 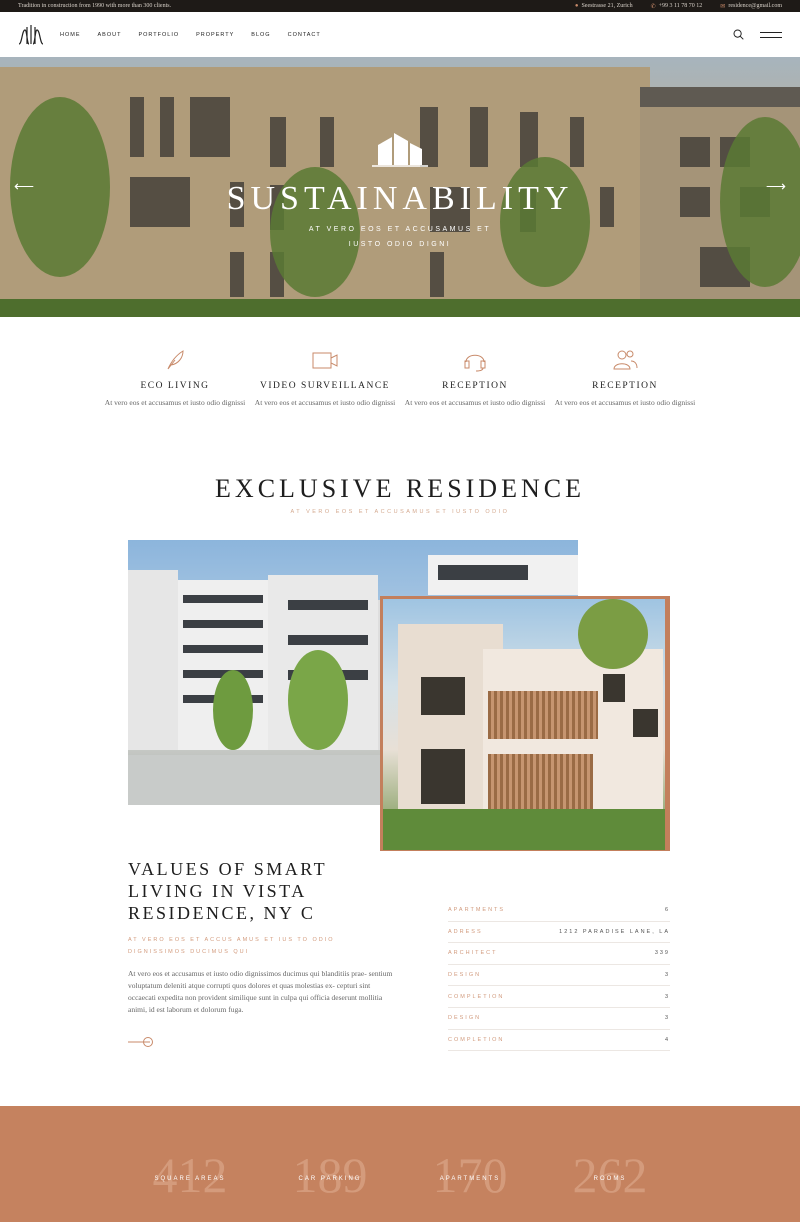 What do you see at coordinates (31, 35) in the screenshot?
I see `logo` at bounding box center [31, 35].